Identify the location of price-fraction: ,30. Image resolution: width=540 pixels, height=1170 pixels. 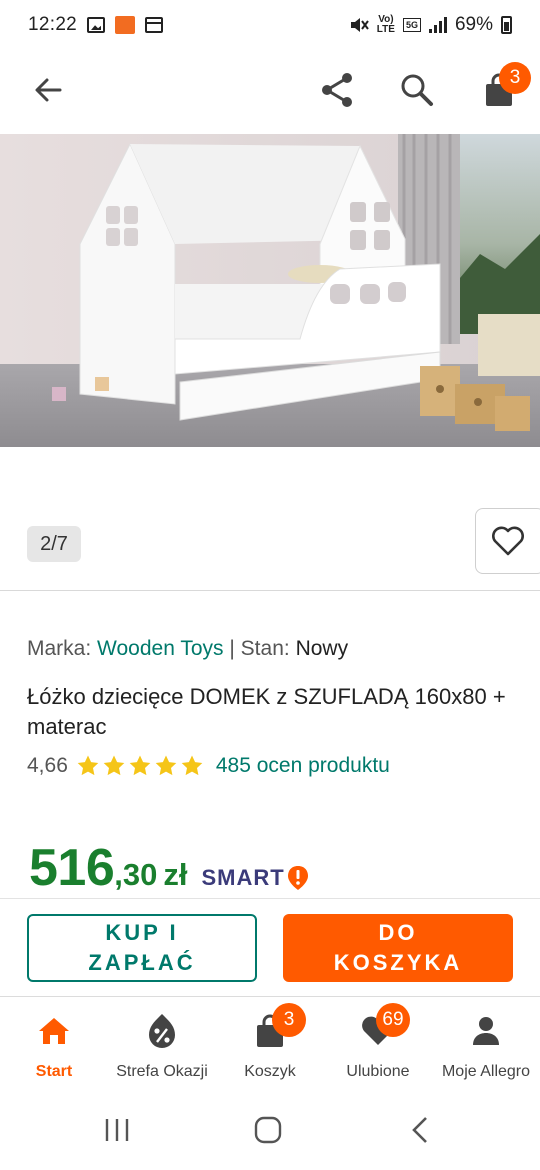
(136, 874).